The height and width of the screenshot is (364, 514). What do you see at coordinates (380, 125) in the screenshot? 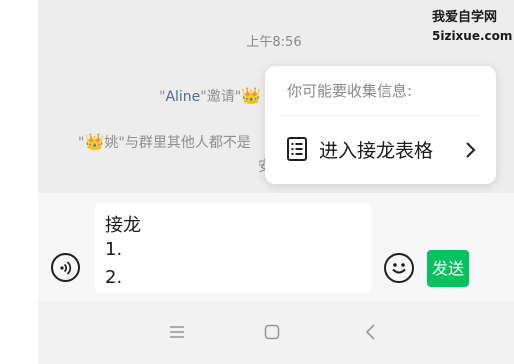
I see `collect-info-popup: 你可能要收集信息: 进入接龙表格` at bounding box center [380, 125].